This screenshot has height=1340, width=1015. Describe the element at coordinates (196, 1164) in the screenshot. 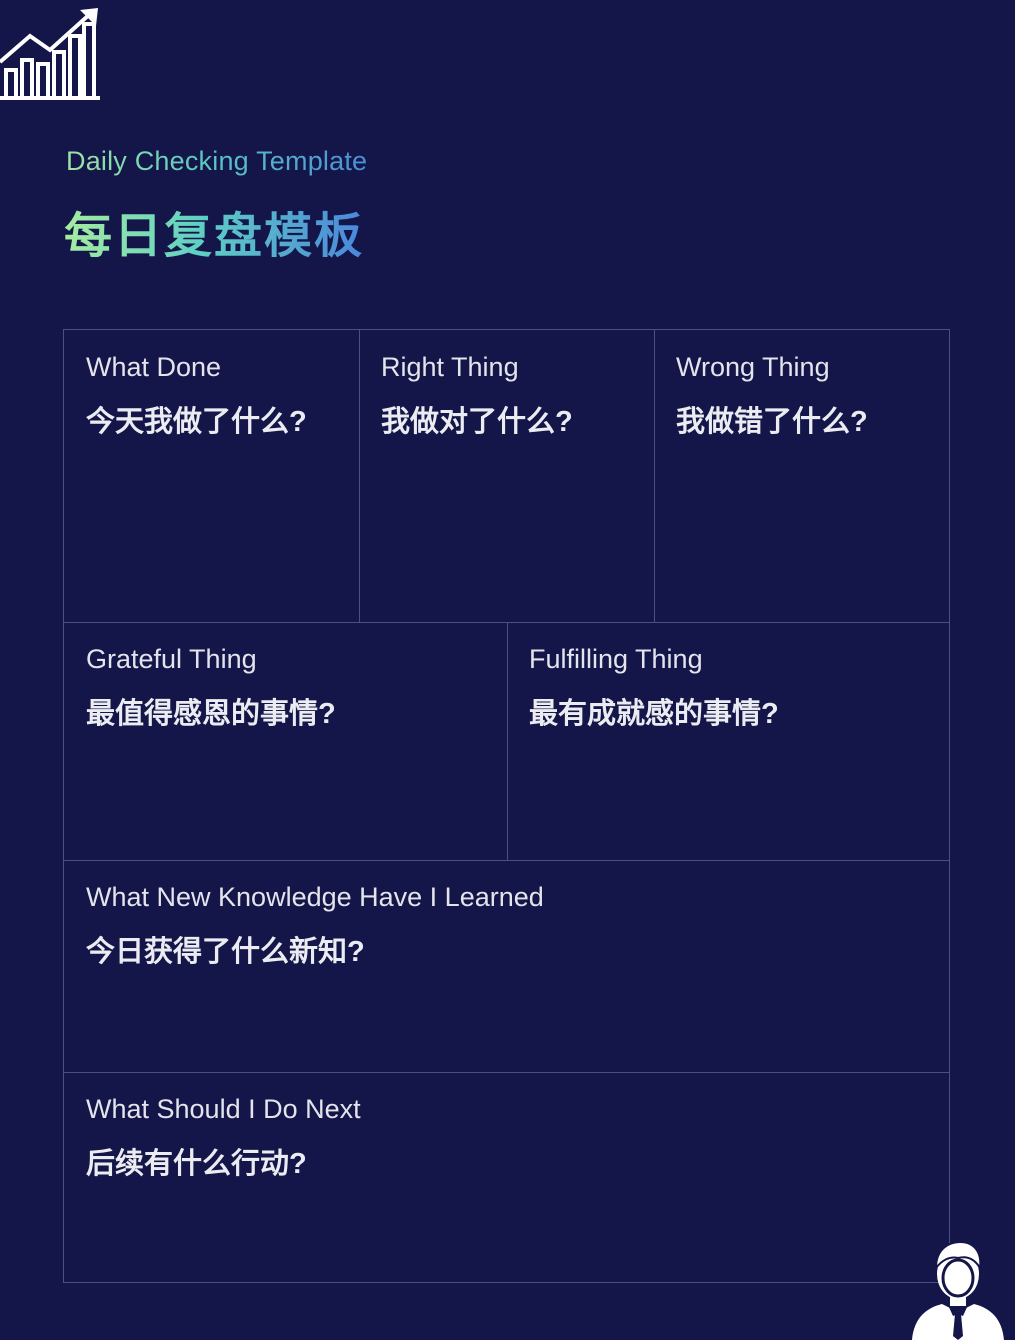

I see `section-question: 后续有什么行动?` at that location.